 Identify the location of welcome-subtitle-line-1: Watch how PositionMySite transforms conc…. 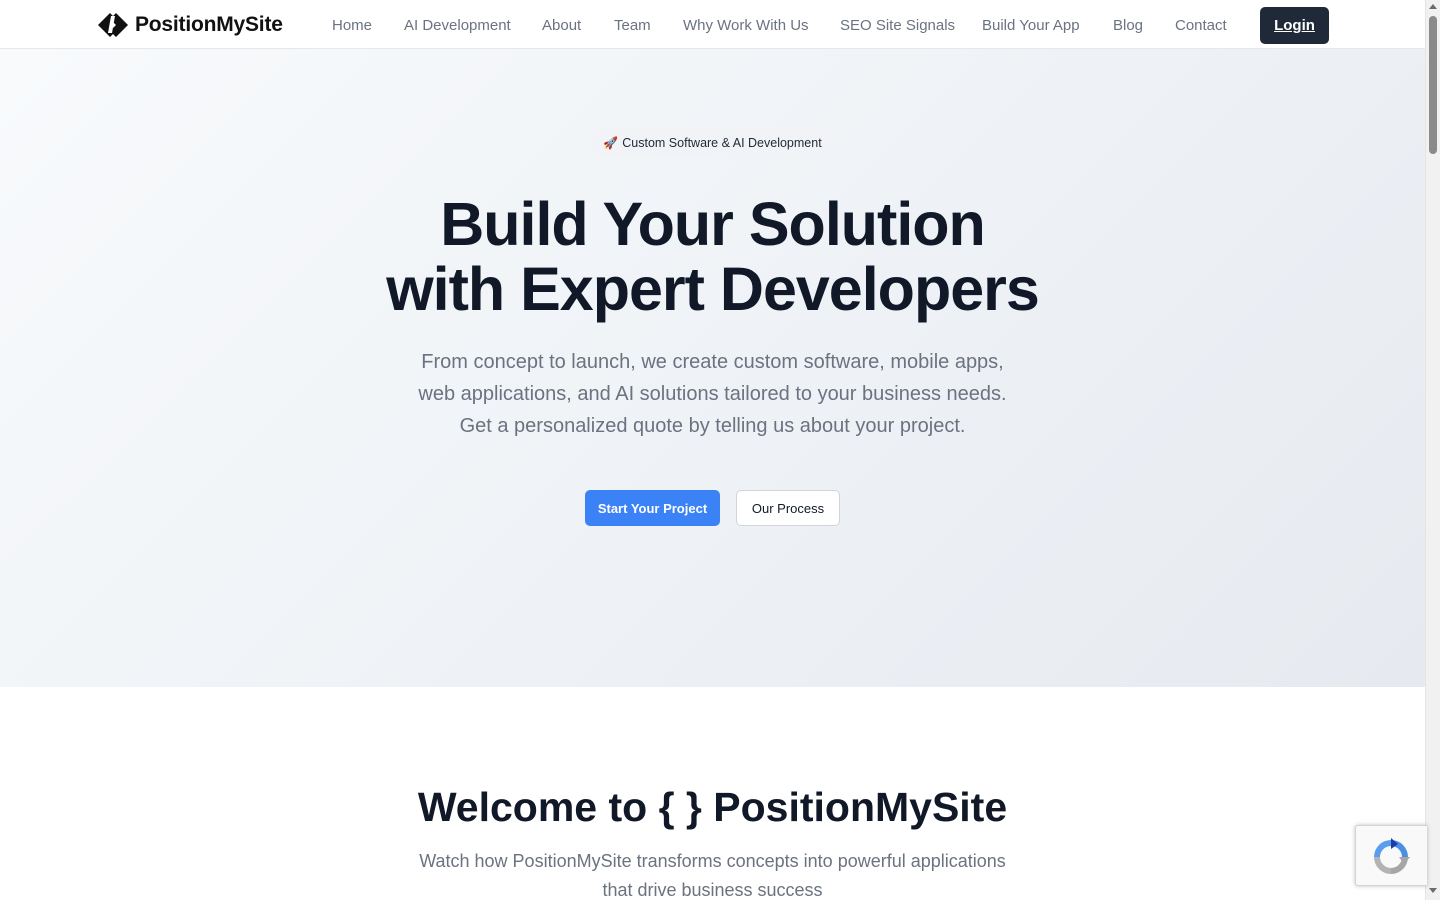
(712, 861).